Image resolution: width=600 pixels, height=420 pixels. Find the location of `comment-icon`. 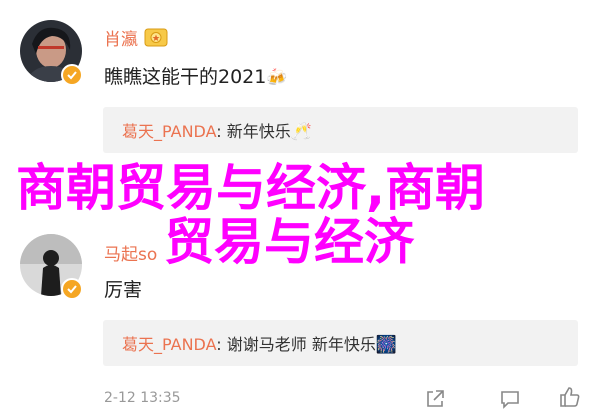

comment-icon is located at coordinates (510, 399).